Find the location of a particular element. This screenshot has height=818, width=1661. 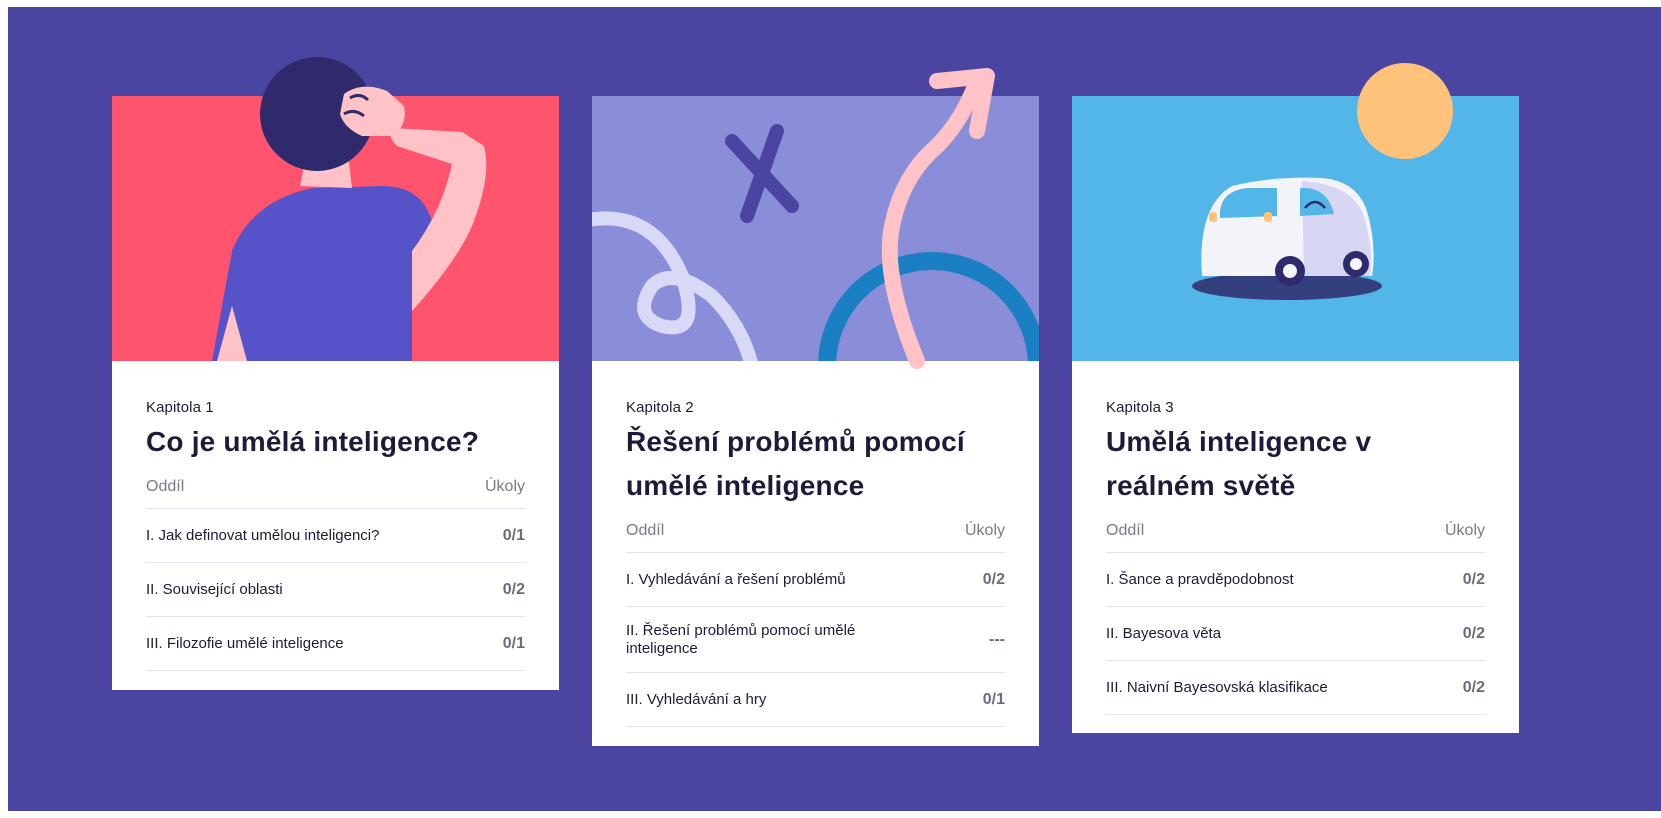

section-row: III. Vyhledávání a hry 0/1 is located at coordinates (815, 700).